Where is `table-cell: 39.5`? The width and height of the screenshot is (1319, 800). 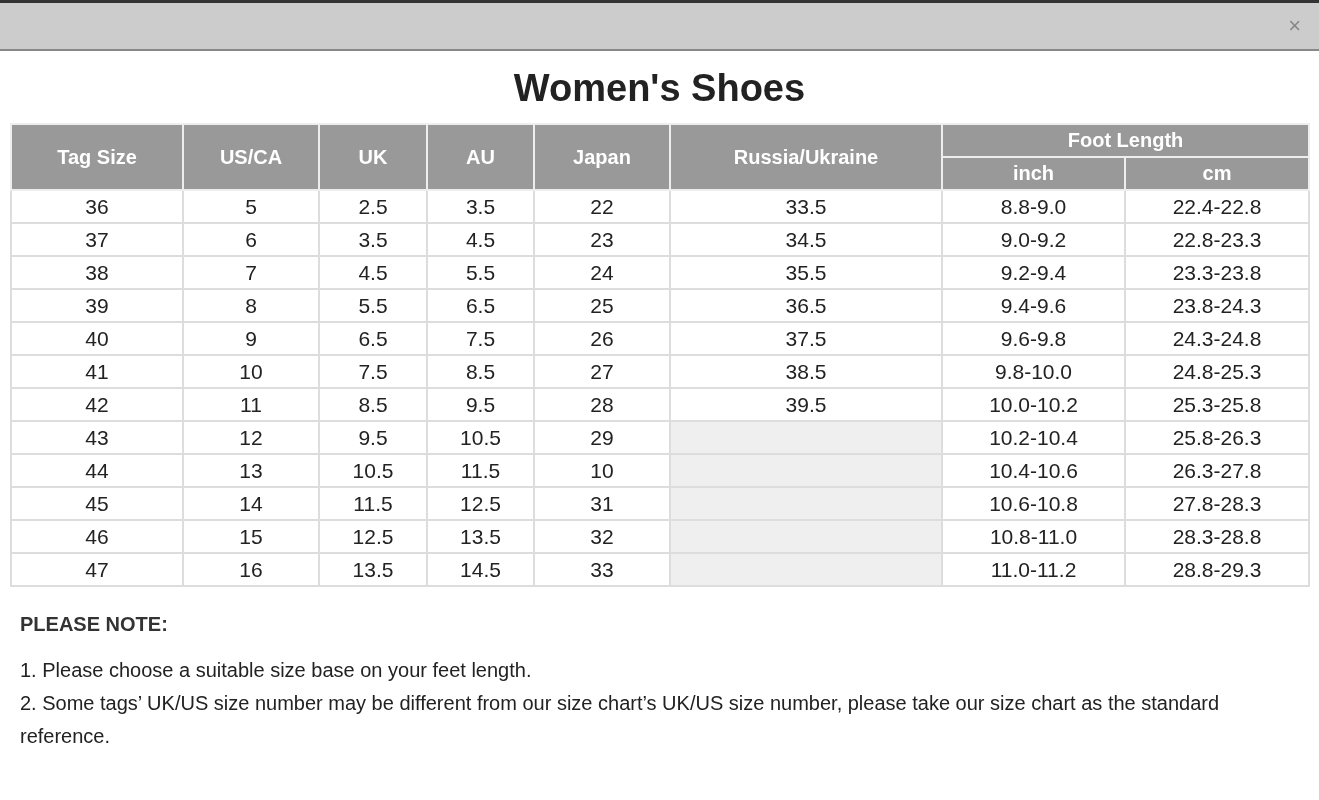 table-cell: 39.5 is located at coordinates (806, 404).